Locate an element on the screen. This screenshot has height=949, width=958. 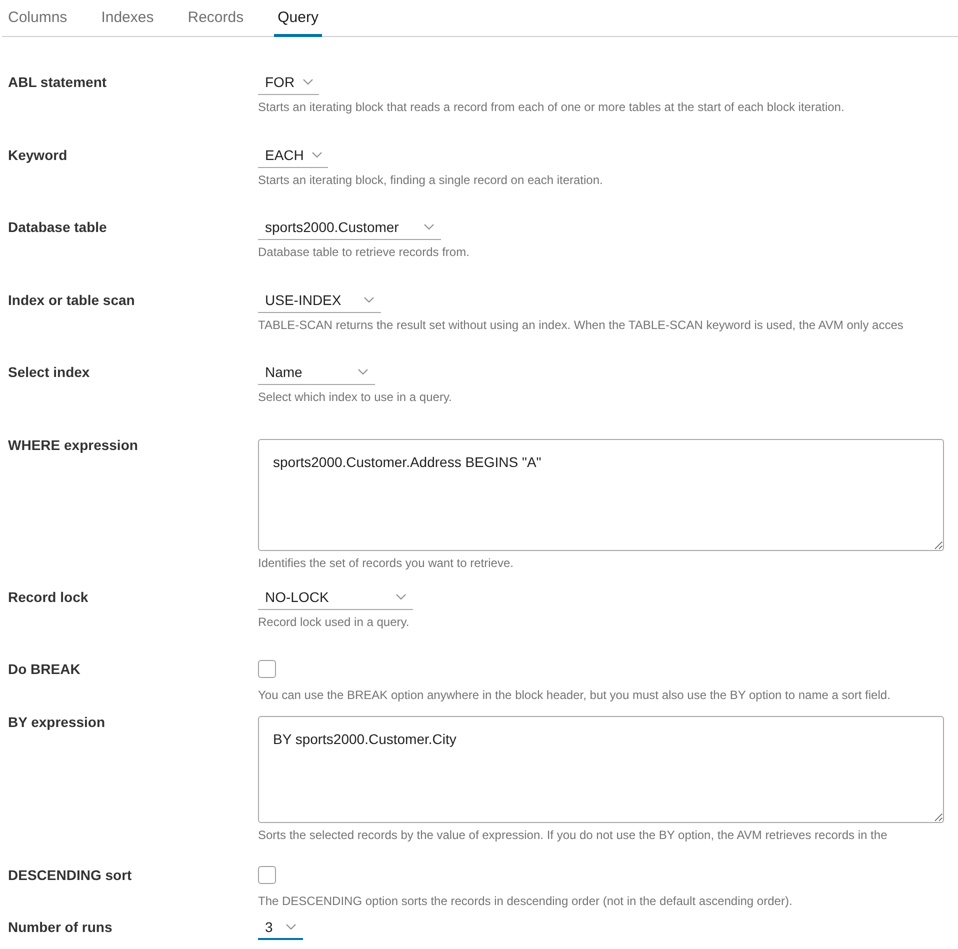
help-text: Database table to retrieve records from. is located at coordinates (364, 252).